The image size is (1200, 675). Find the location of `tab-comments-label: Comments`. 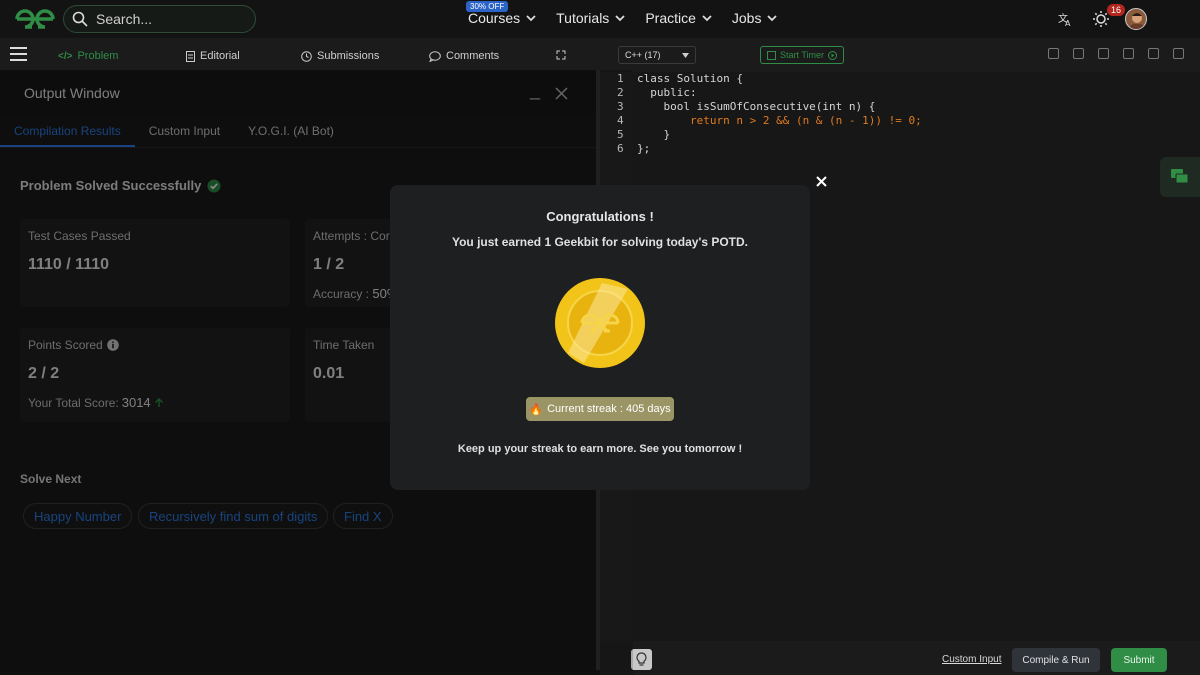

tab-comments-label: Comments is located at coordinates (473, 56).